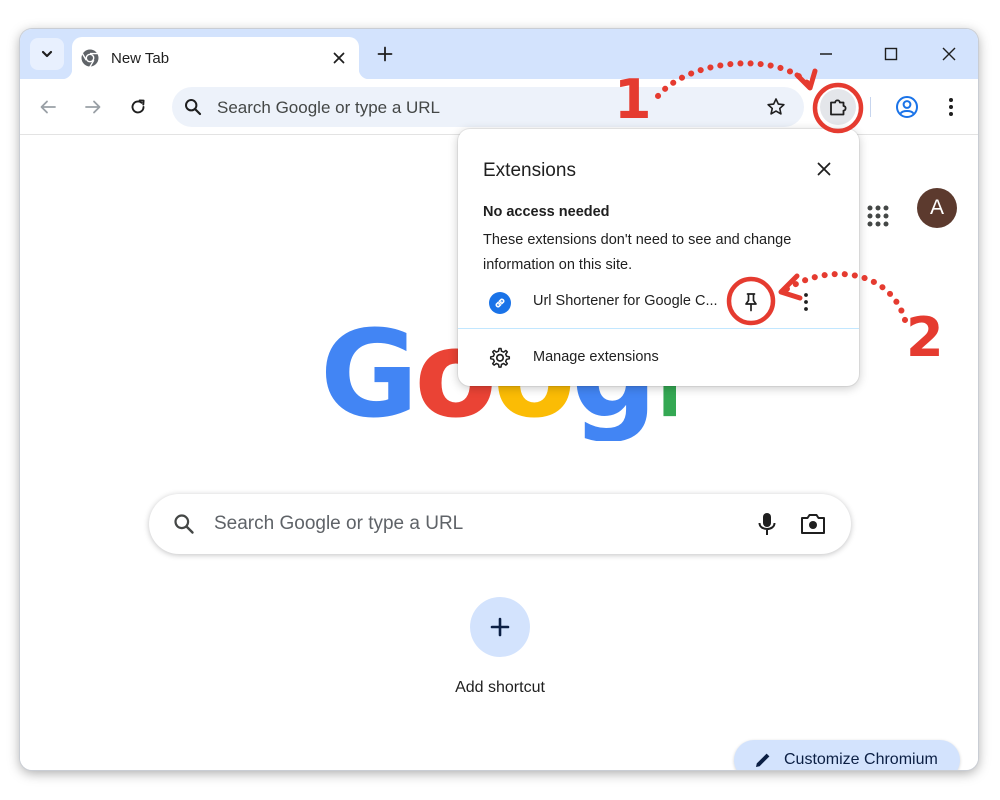 This screenshot has width=1000, height=800. I want to click on tab-close-button, so click(339, 58).